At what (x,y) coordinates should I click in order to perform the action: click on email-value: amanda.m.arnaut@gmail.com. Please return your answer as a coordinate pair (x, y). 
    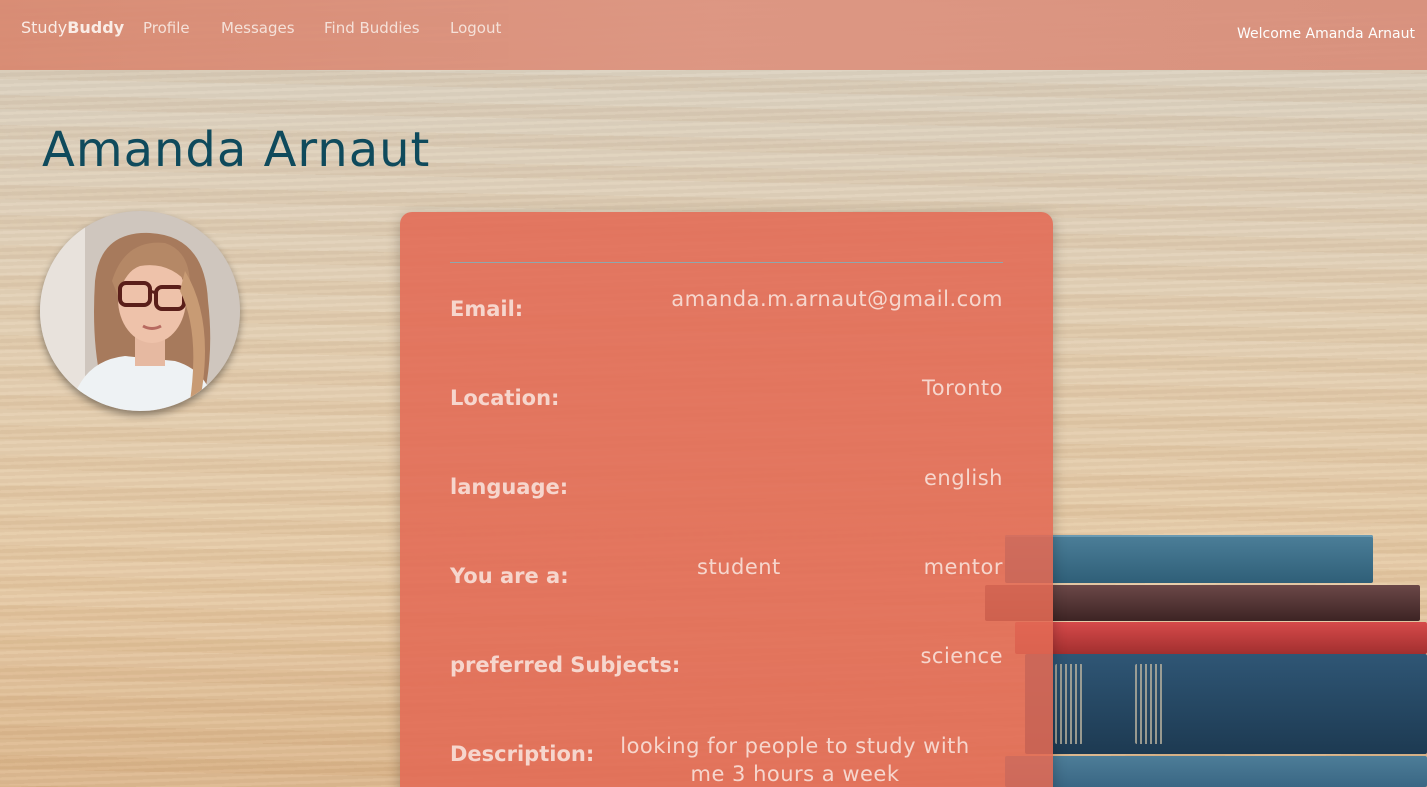
    Looking at the image, I should click on (837, 299).